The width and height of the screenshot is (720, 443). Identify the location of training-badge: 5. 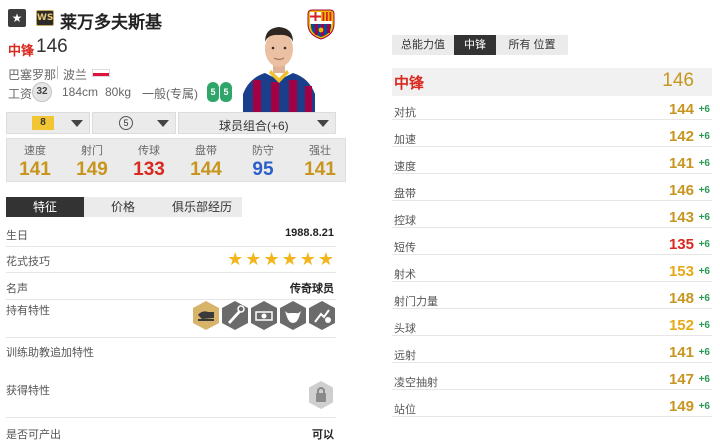
(126, 123).